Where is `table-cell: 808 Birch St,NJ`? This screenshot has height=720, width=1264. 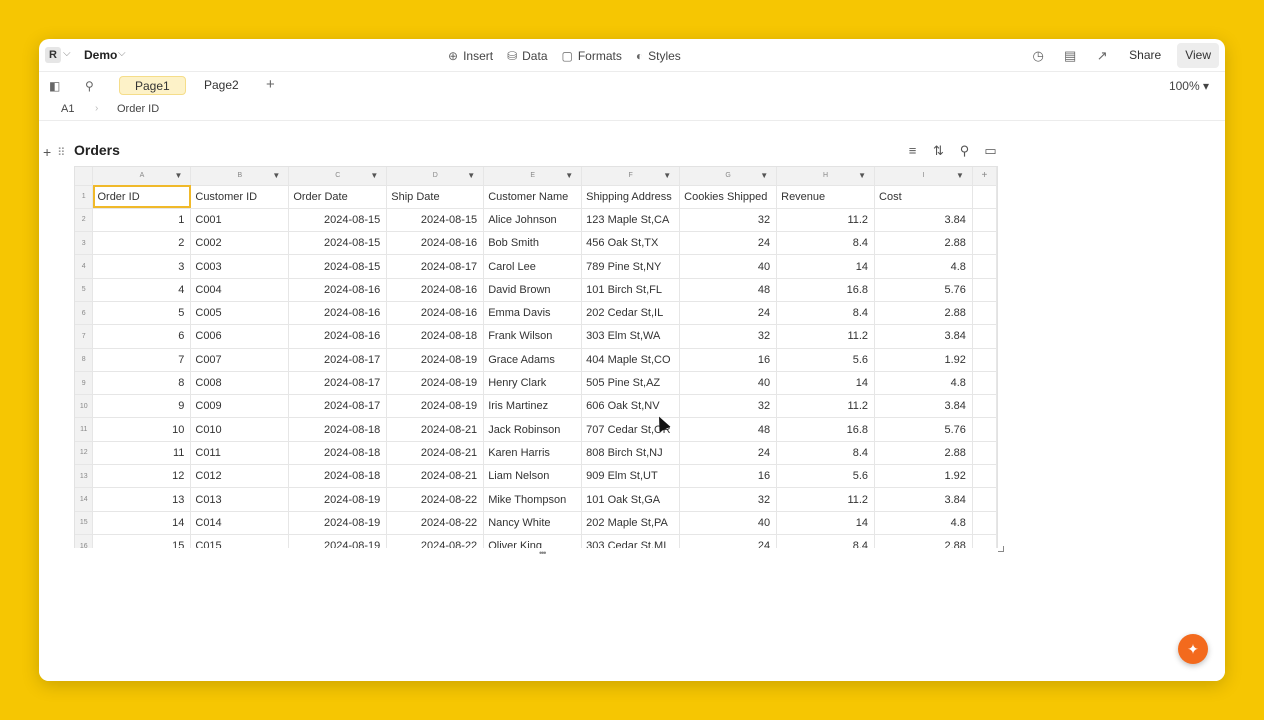 table-cell: 808 Birch St,NJ is located at coordinates (631, 453).